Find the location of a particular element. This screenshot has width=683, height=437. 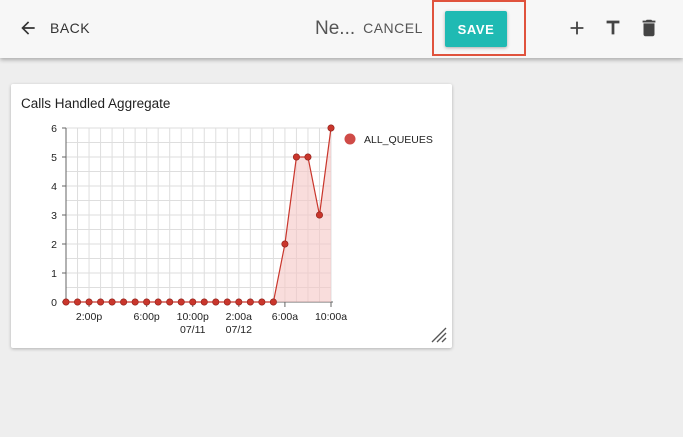

resize-handle-icon is located at coordinates (439, 335).